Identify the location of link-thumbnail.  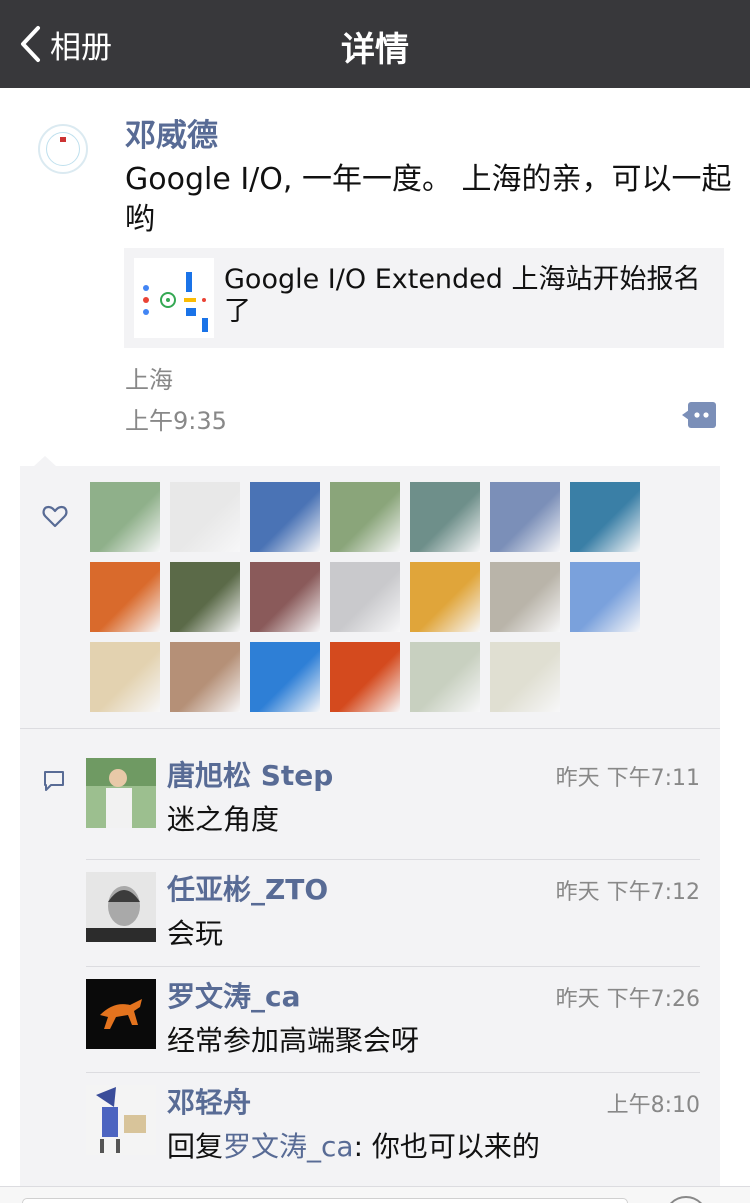
(174, 298).